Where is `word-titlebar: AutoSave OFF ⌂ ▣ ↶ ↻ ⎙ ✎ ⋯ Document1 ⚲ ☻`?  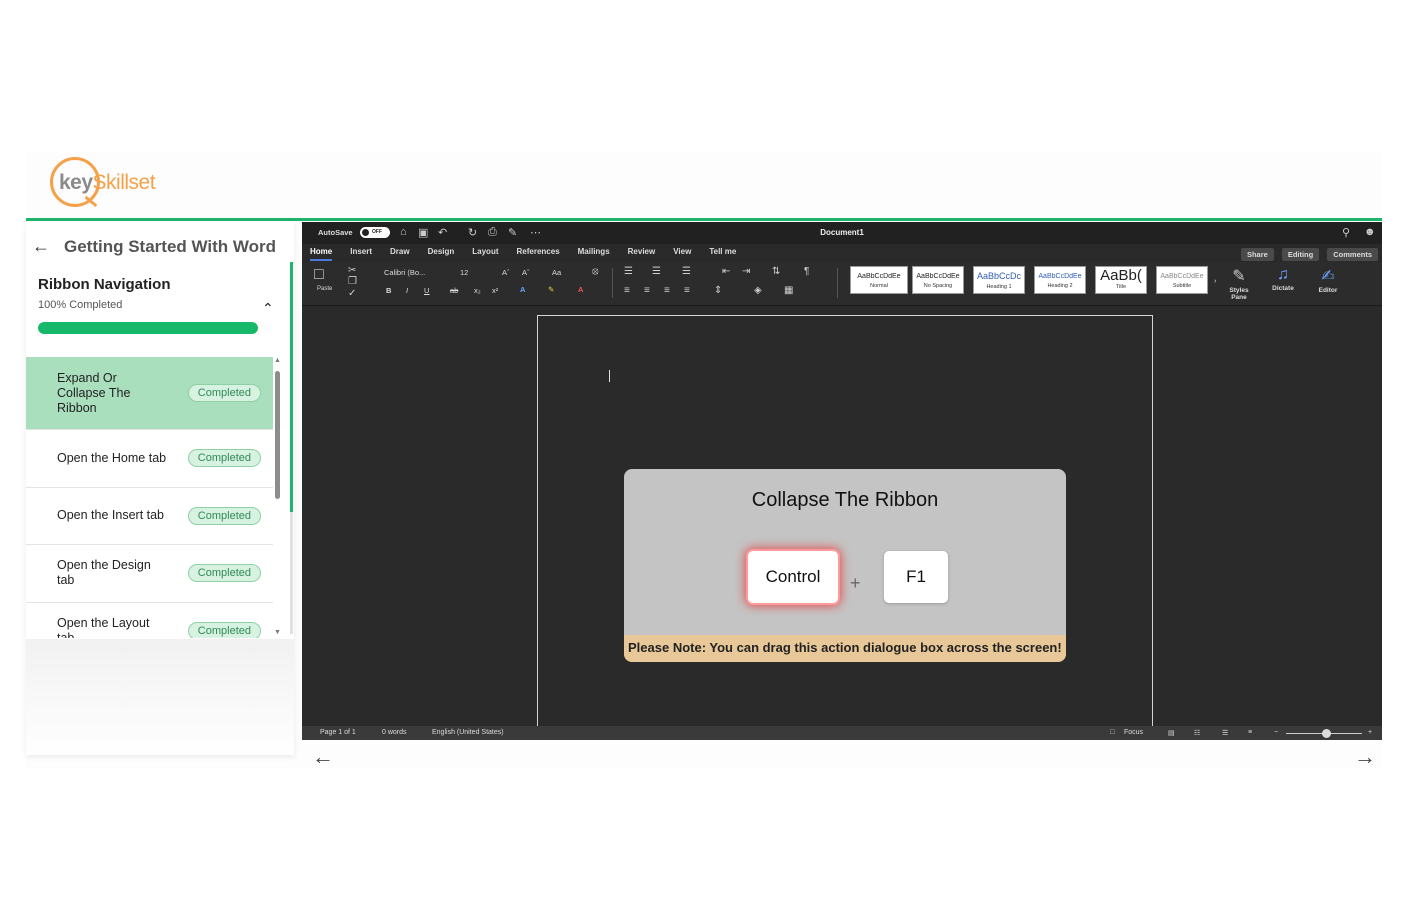
word-titlebar: AutoSave OFF ⌂ ▣ ↶ ↻ ⎙ ✎ ⋯ Document1 ⚲ ☻ is located at coordinates (842, 233).